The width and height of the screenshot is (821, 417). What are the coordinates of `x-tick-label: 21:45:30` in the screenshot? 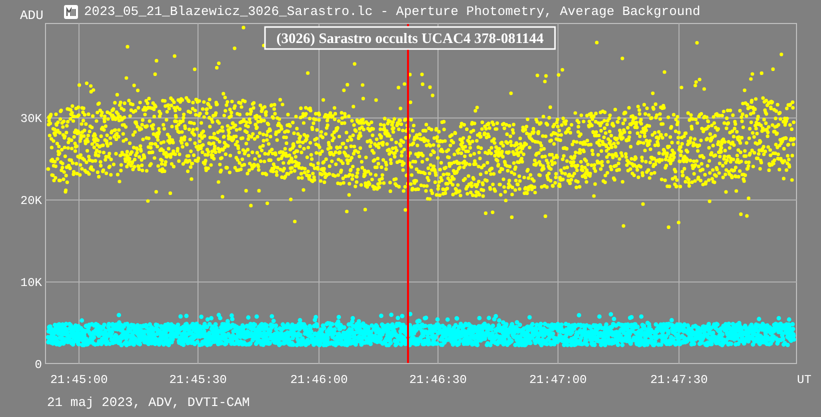 It's located at (198, 380).